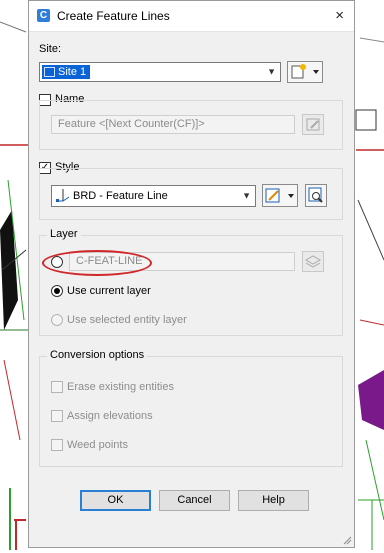 This screenshot has width=384, height=553. I want to click on edit-style-icon, so click(279, 195).